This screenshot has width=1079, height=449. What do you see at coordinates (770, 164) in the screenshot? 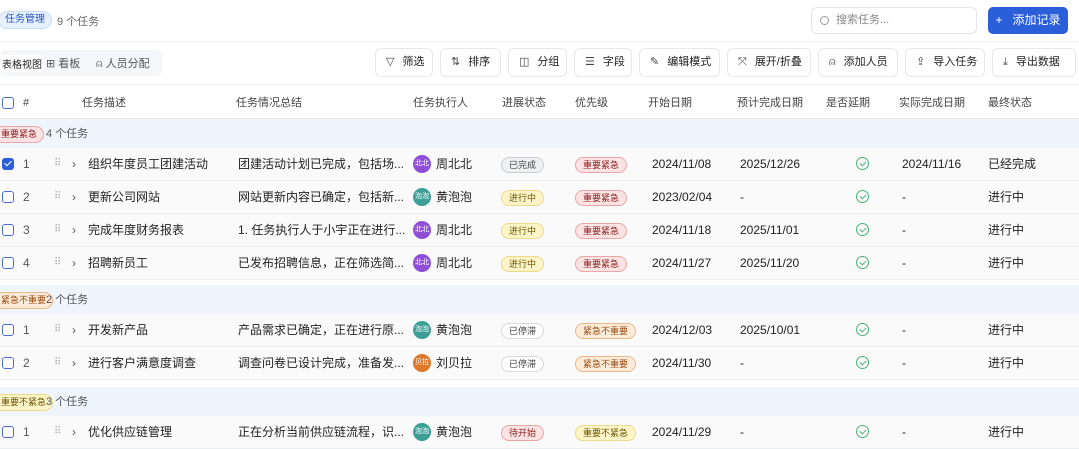
I see `due-date: 2025/12/26` at bounding box center [770, 164].